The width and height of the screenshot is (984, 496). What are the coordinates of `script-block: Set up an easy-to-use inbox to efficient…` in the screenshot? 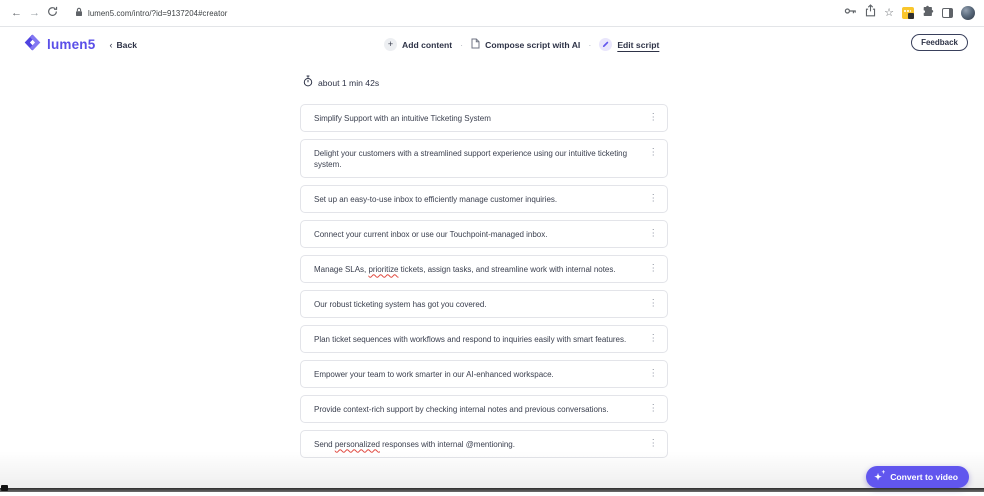 It's located at (484, 199).